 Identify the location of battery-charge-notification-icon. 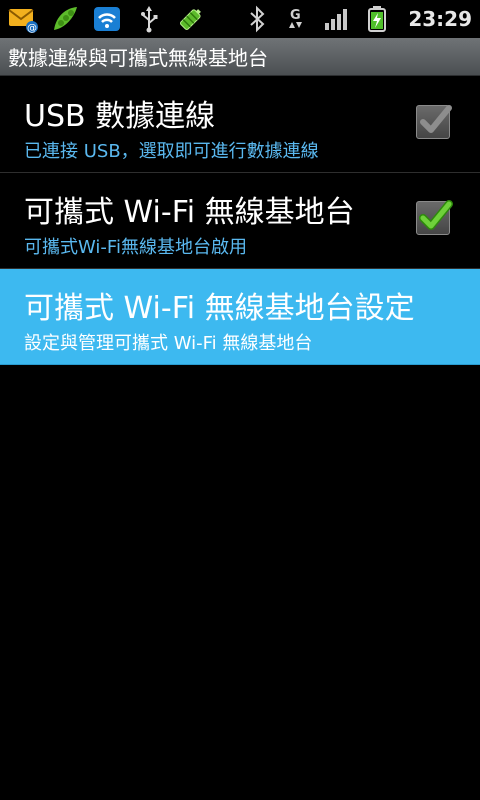
(191, 19).